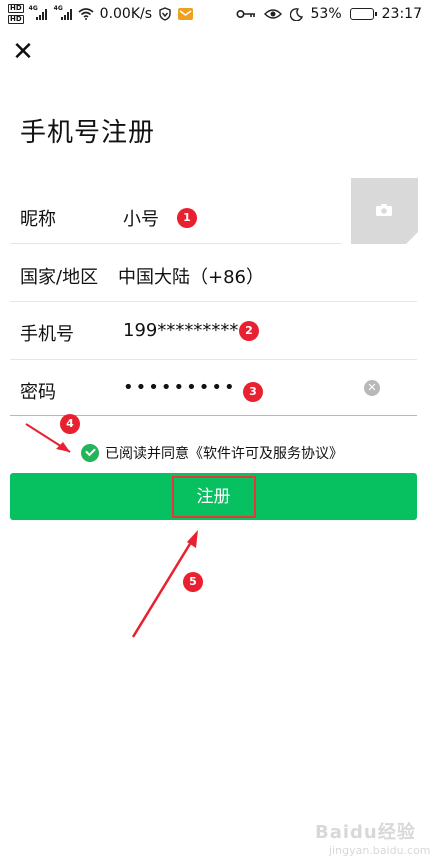 The height and width of the screenshot is (863, 434). I want to click on watermark-text: Baidu经验, so click(365, 832).